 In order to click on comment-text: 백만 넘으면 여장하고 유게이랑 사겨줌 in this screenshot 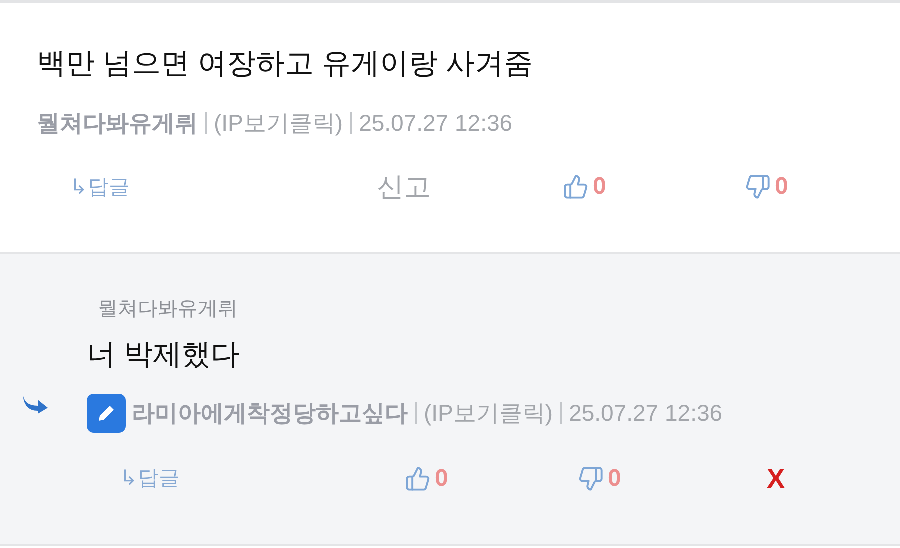, I will do `click(285, 64)`.